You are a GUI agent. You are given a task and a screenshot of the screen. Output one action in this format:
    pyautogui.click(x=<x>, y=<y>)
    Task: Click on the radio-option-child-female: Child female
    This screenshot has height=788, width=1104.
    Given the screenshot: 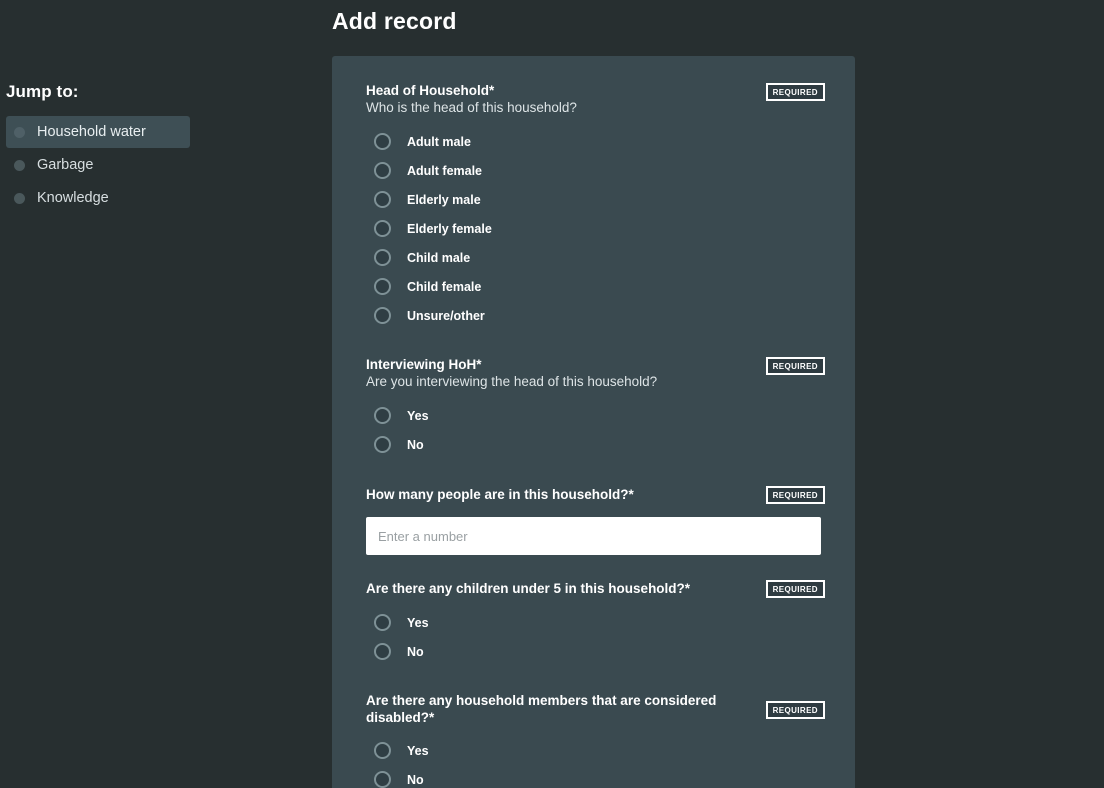 What is the action you would take?
    pyautogui.click(x=595, y=286)
    